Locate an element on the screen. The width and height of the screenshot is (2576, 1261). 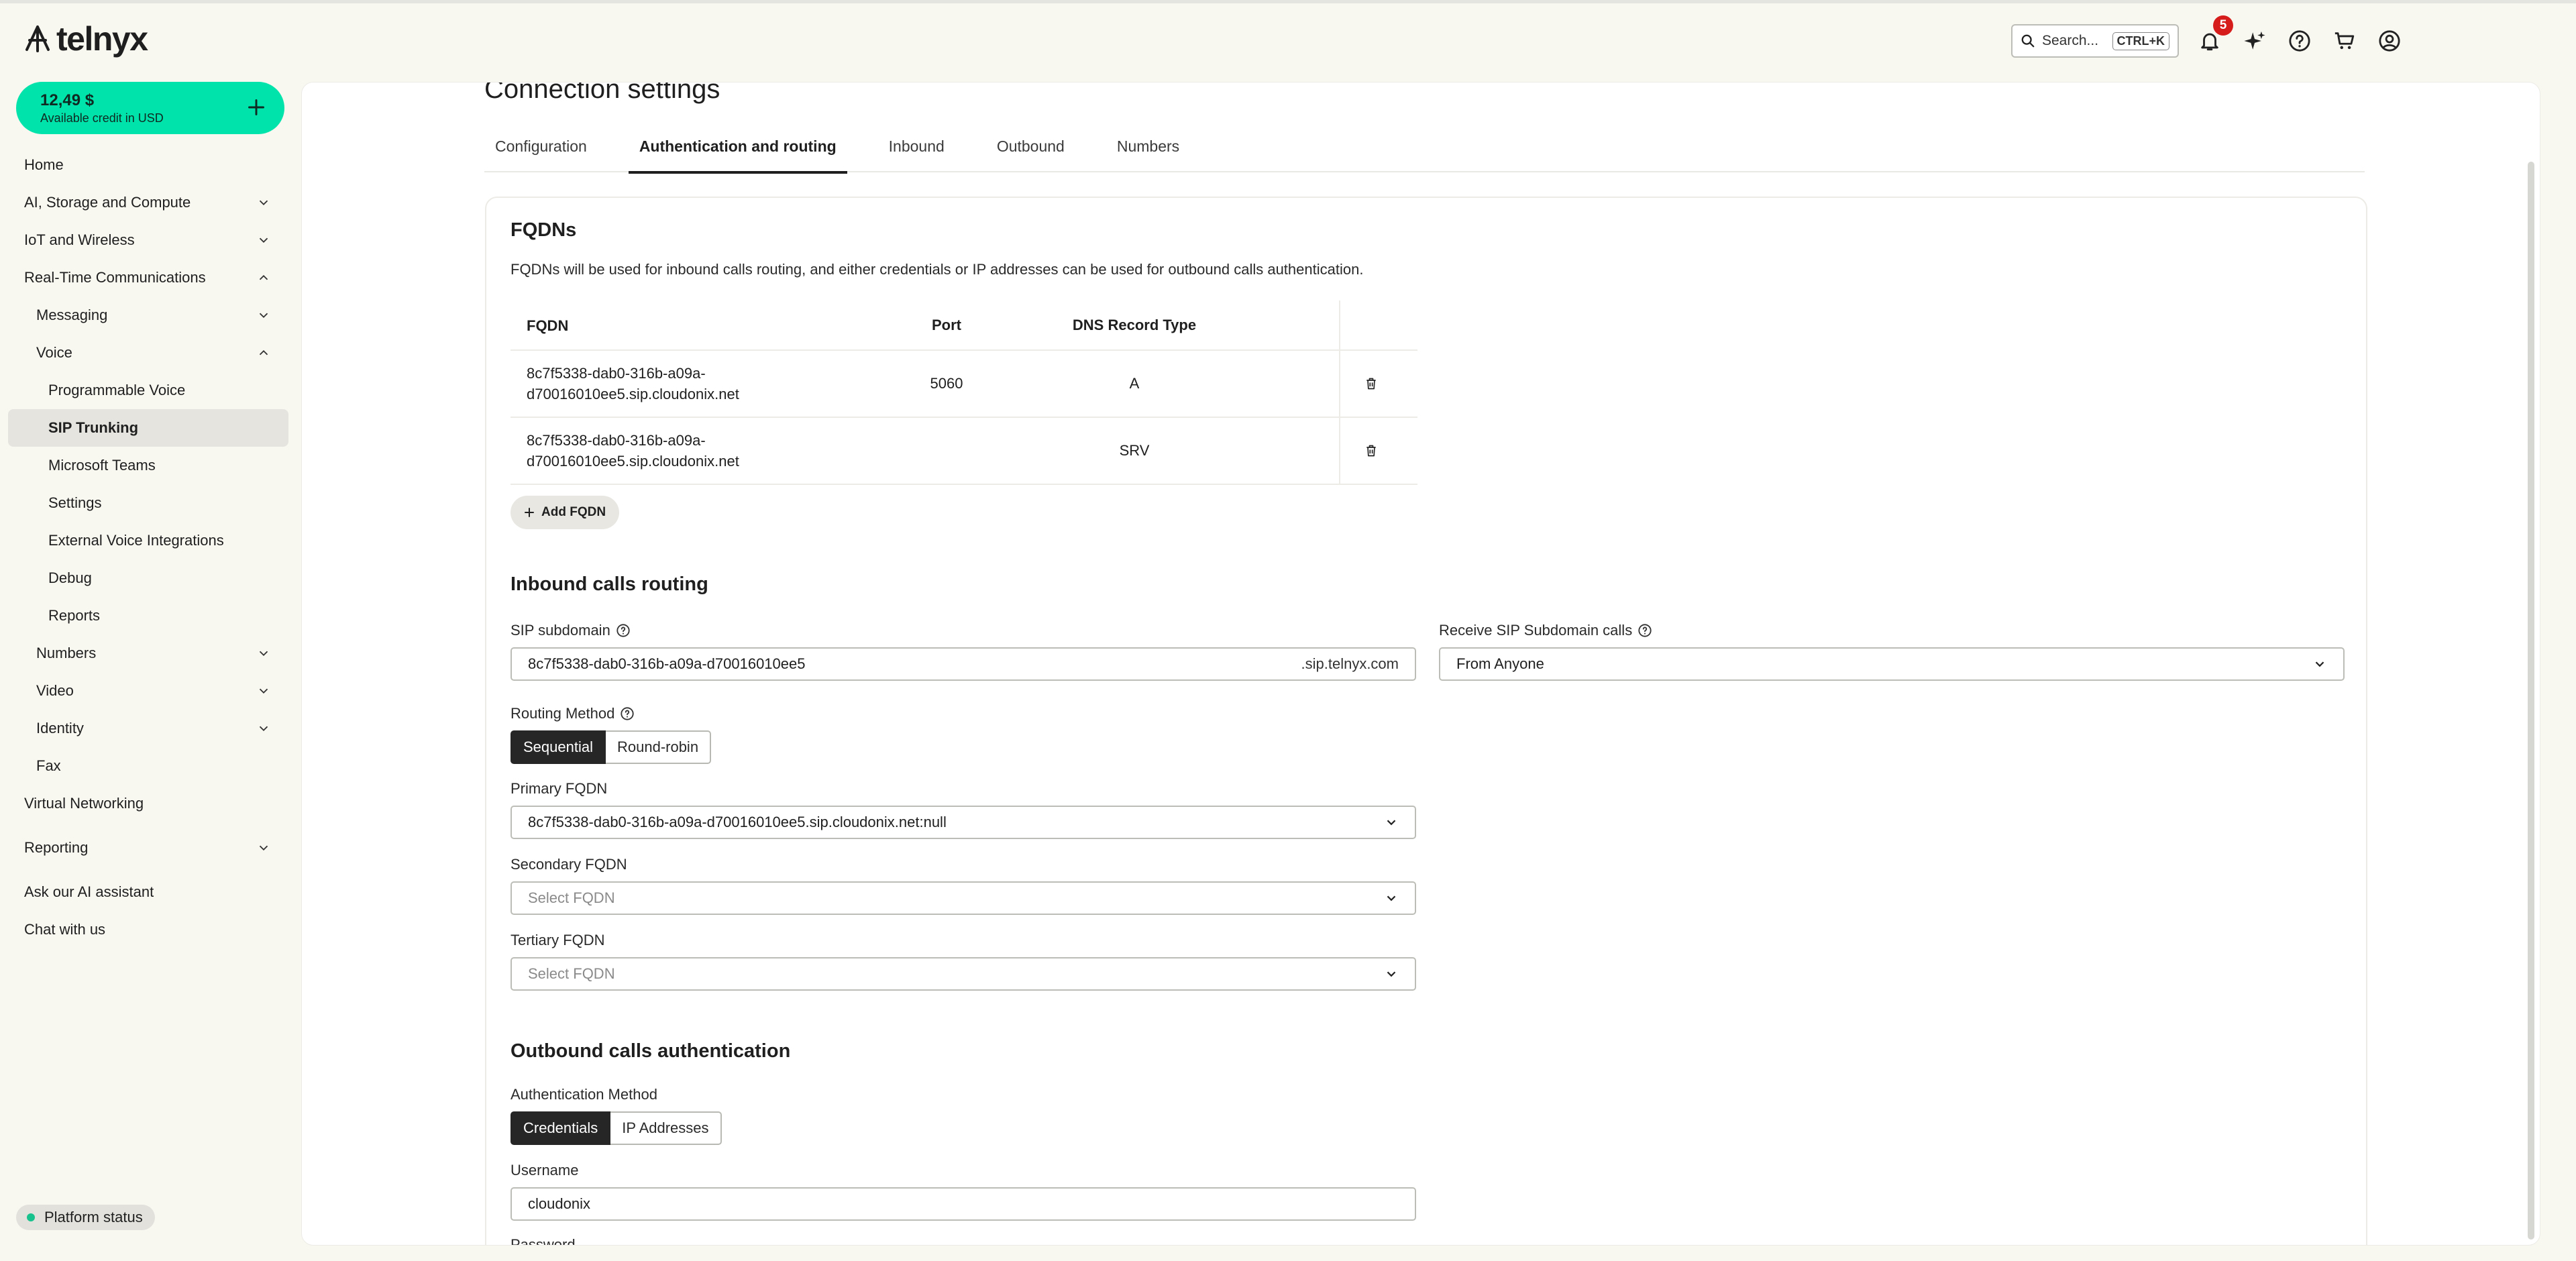
sidebar-item-virtual-networking: Virtual Networking is located at coordinates (148, 804).